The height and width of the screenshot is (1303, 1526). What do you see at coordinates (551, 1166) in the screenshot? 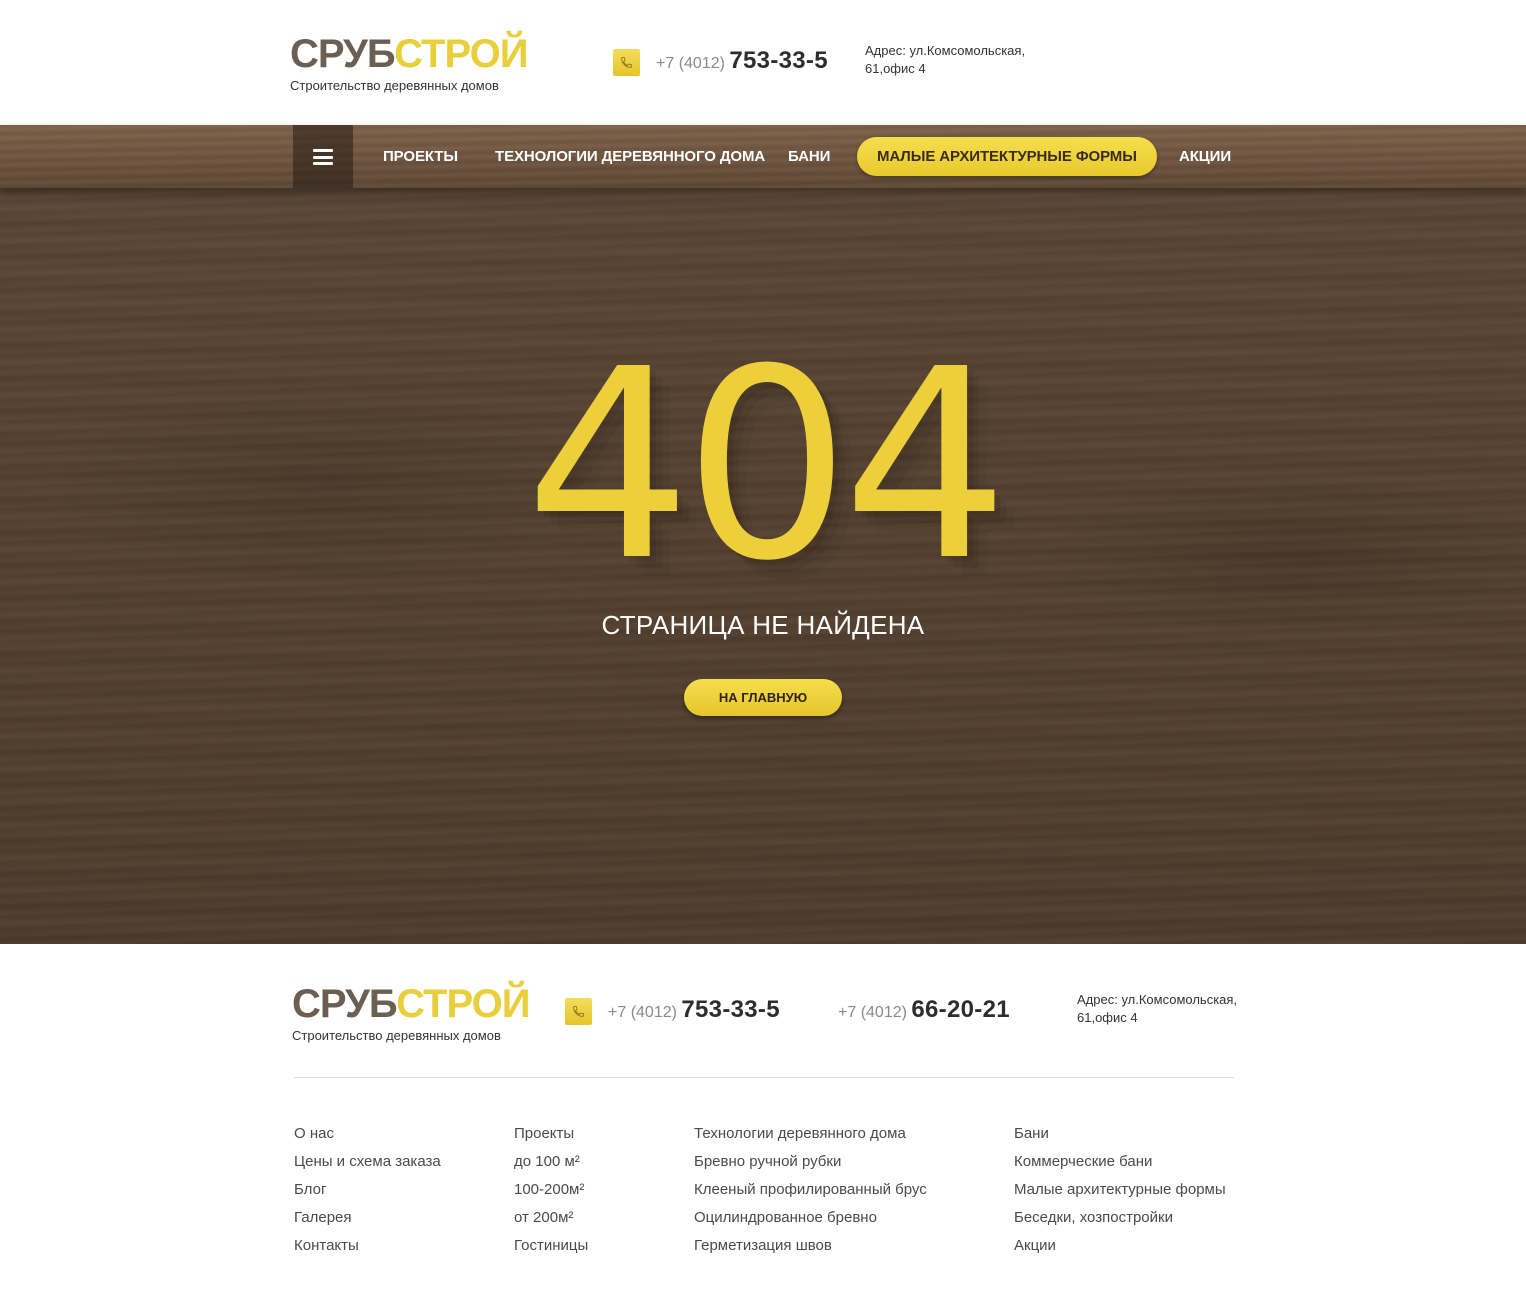
I see `footer-link: до 100 м²` at bounding box center [551, 1166].